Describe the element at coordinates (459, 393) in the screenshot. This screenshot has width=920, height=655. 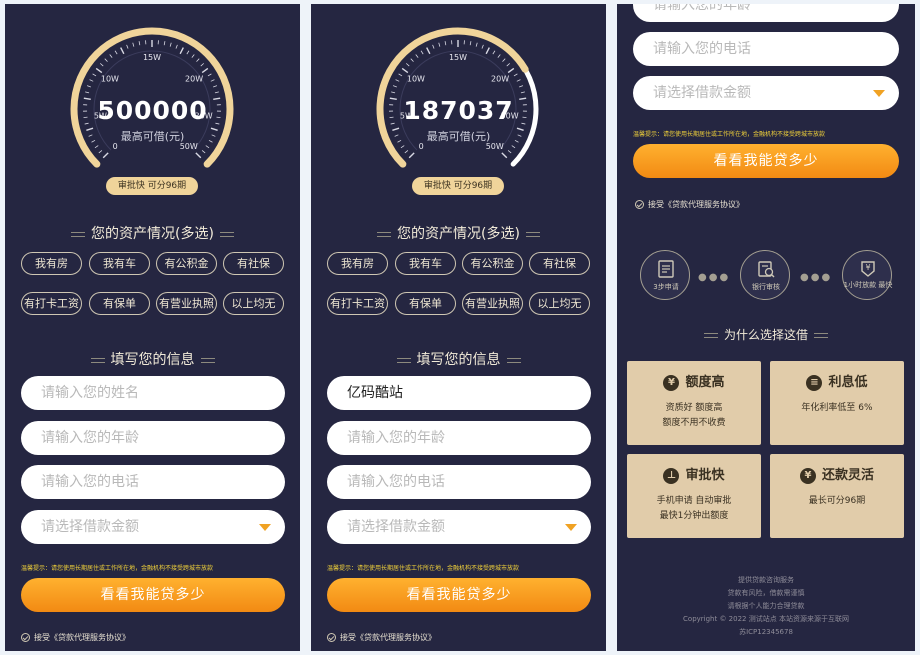
I see `name-input: 亿码酷站` at that location.